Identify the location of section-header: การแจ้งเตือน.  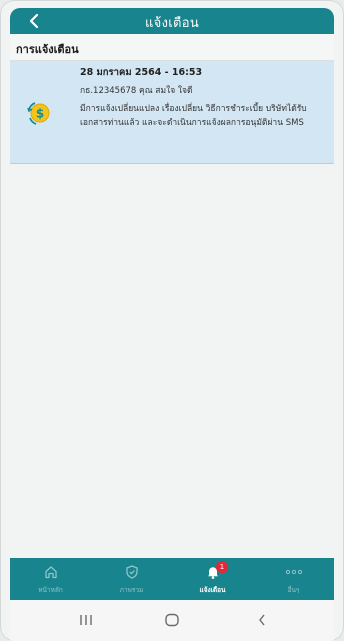
(172, 47).